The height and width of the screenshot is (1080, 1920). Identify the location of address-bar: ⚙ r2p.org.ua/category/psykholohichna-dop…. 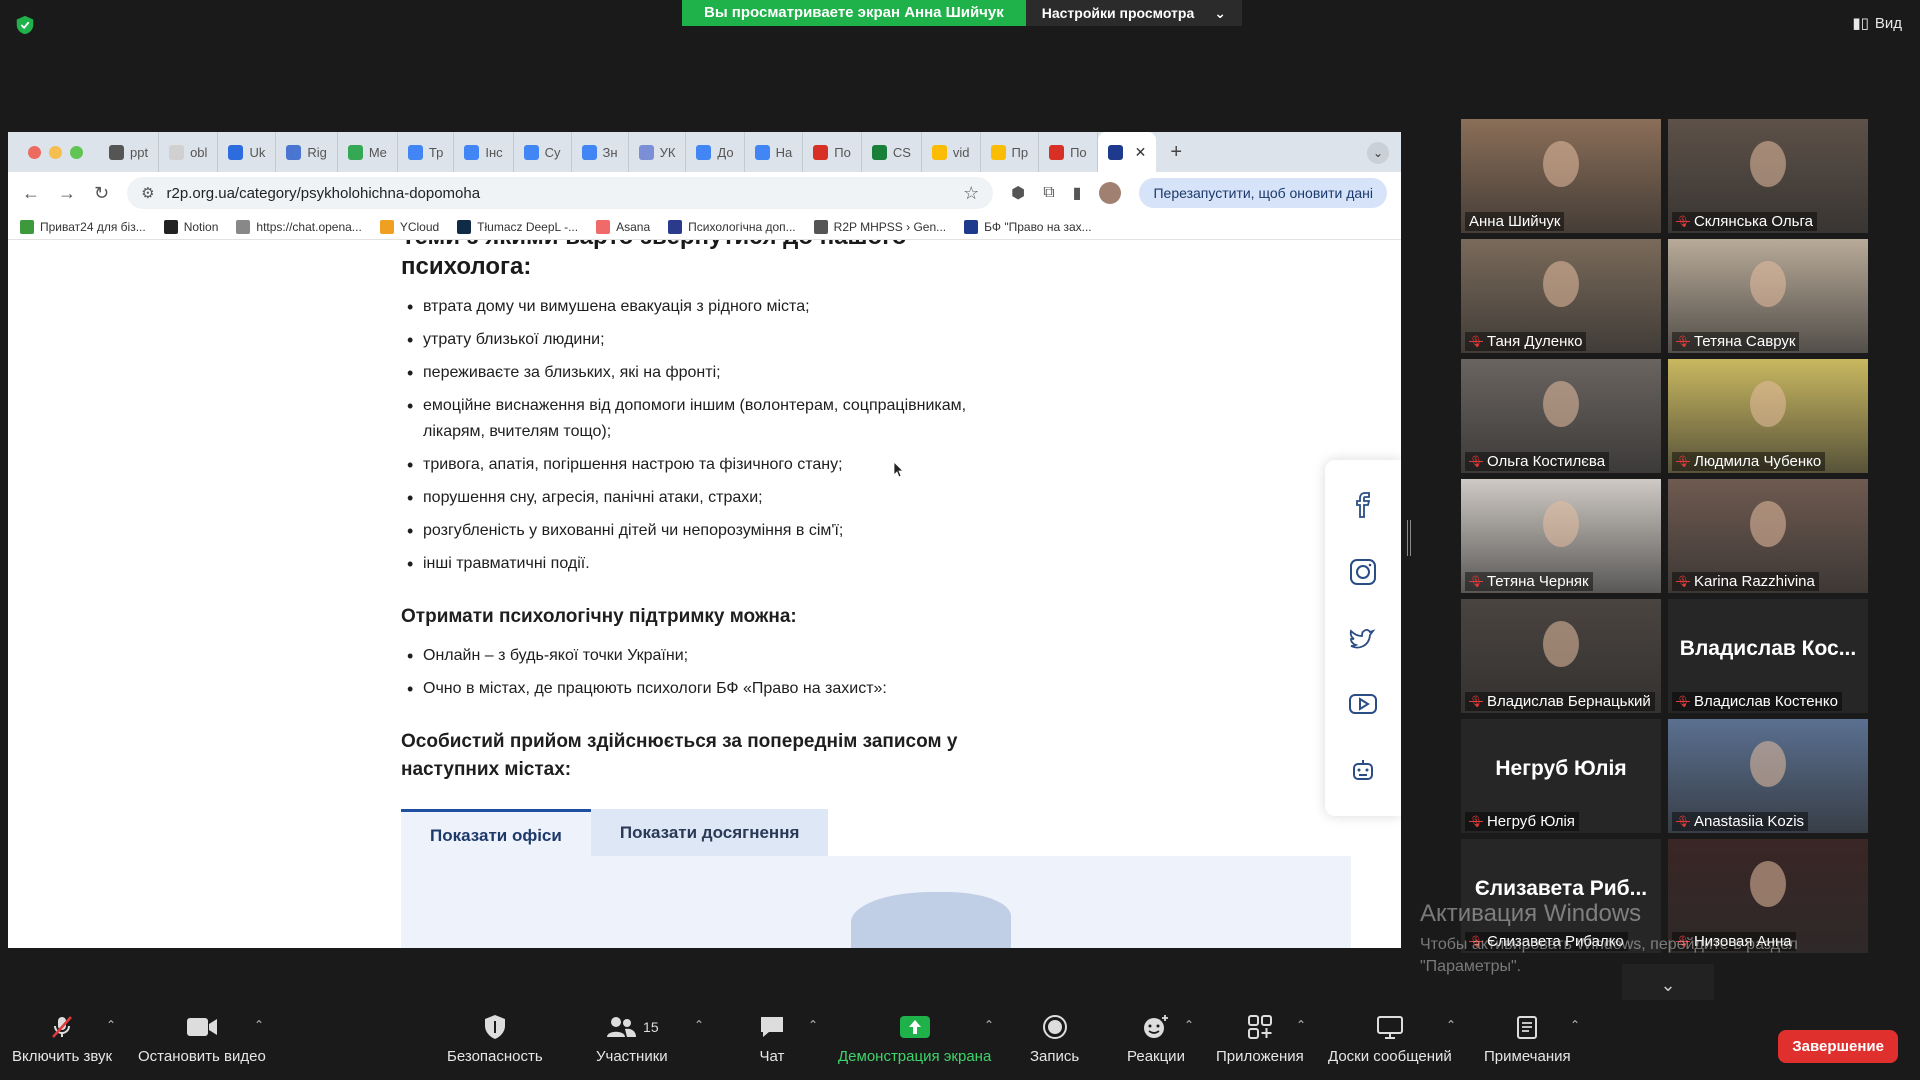
(560, 193).